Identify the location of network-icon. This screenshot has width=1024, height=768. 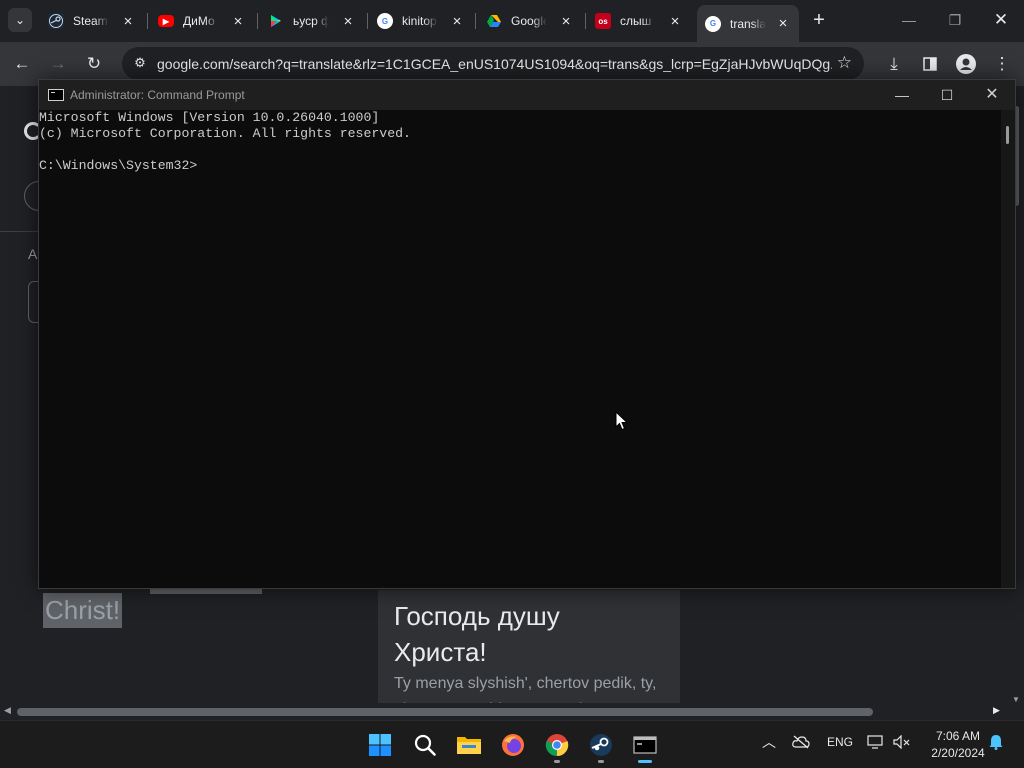
(876, 743).